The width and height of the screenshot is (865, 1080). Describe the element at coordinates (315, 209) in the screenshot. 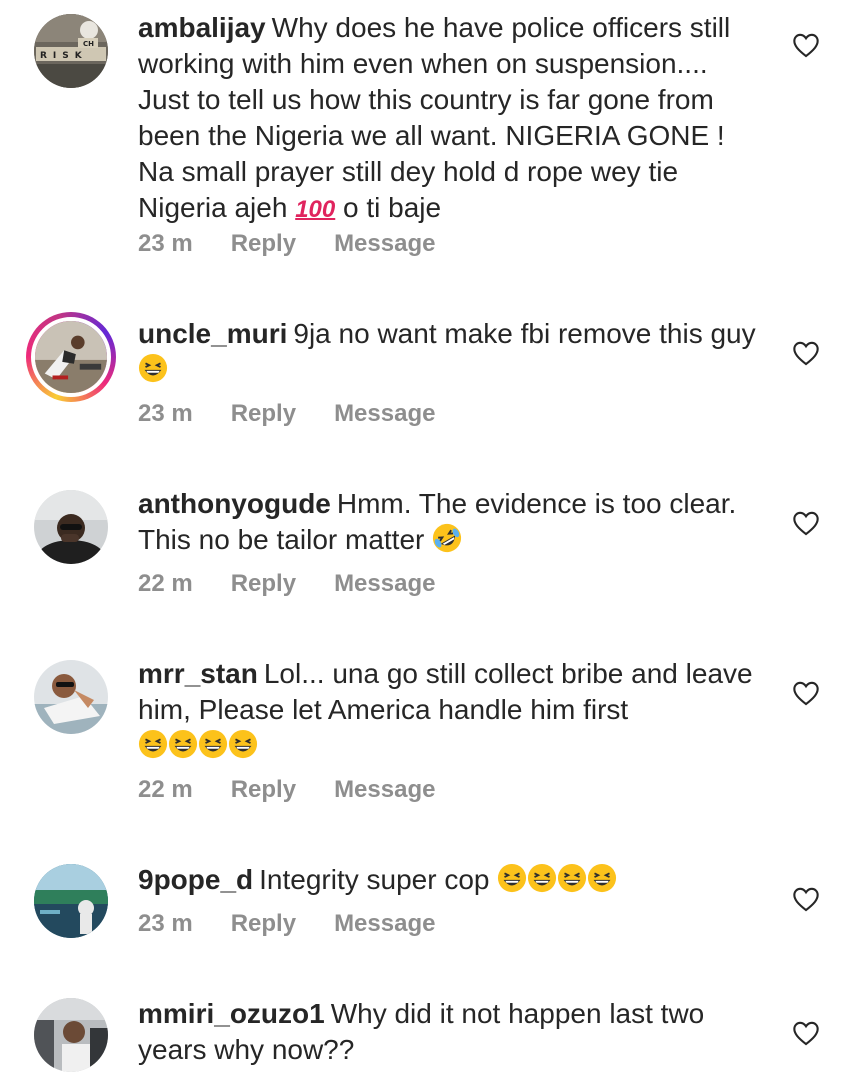

I see `hundred-points-icon: 100` at that location.